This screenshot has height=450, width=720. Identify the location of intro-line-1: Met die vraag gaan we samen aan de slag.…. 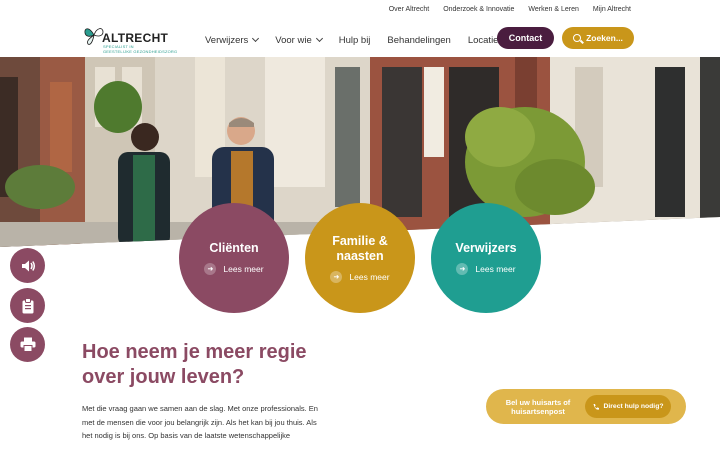
(200, 408).